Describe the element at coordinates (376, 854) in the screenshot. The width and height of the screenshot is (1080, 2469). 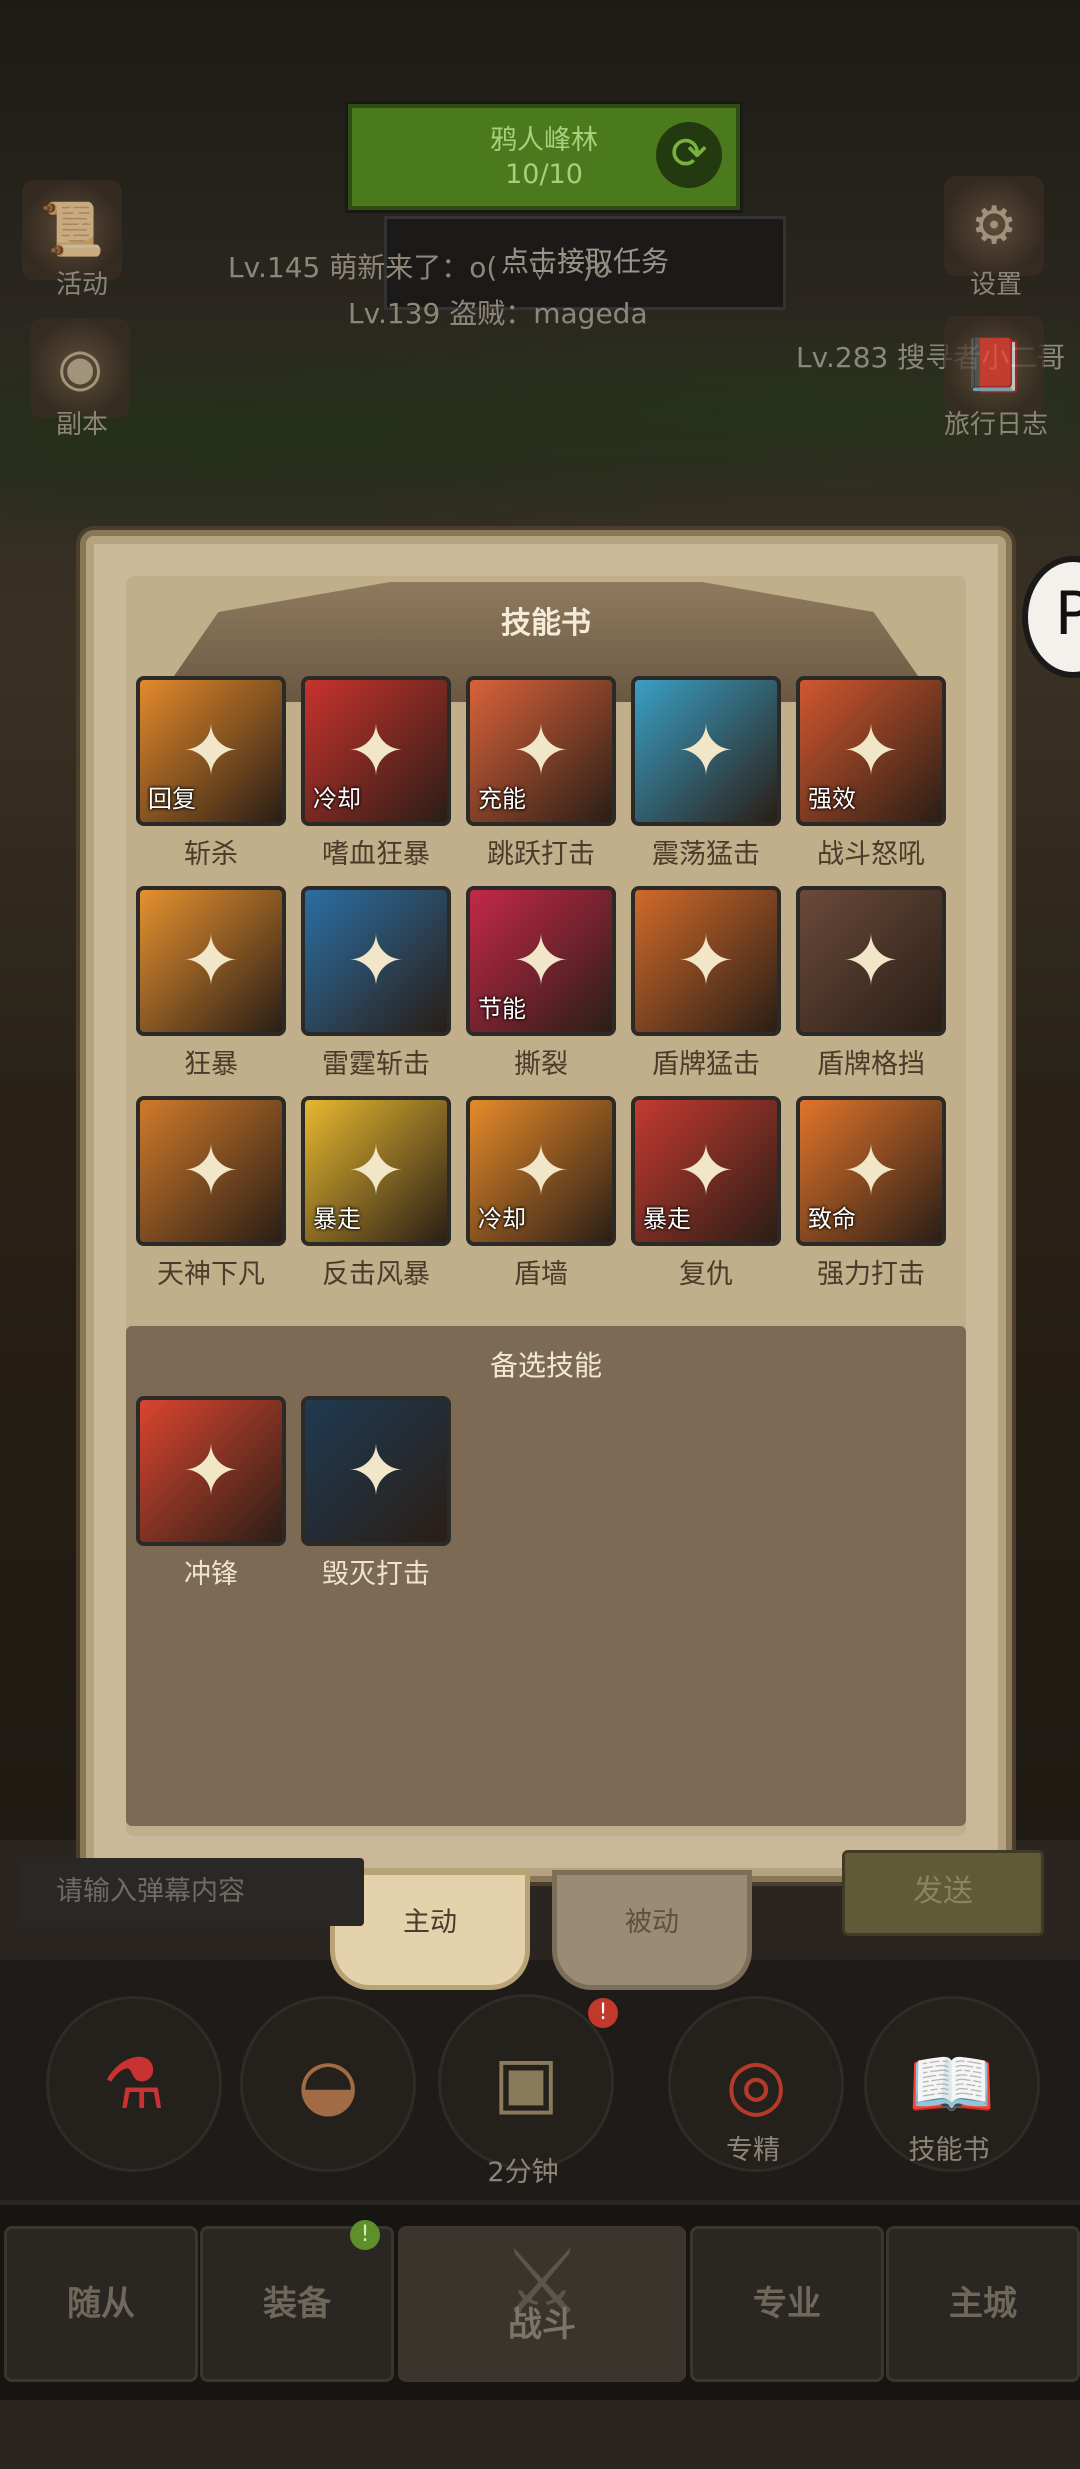
I see `skill-name: 嗜血狂暴` at that location.